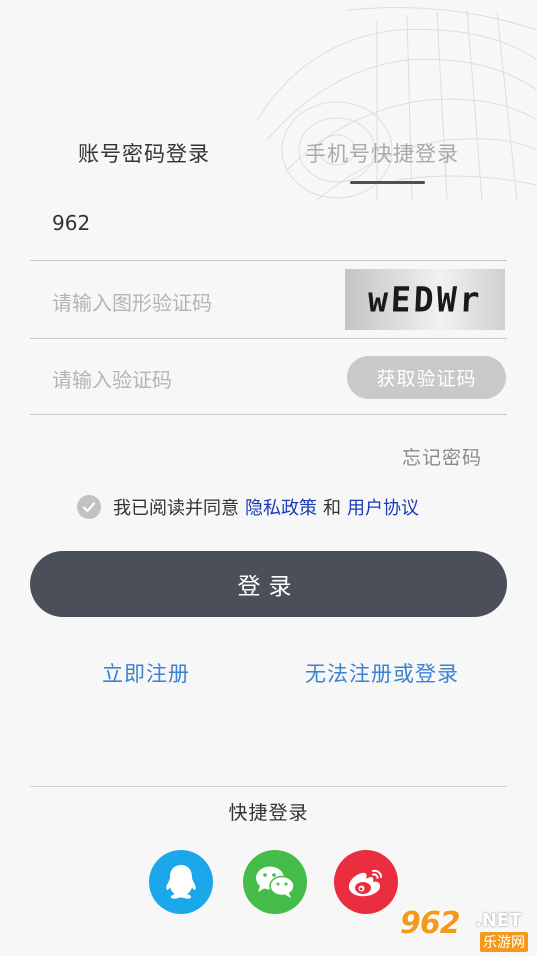  What do you see at coordinates (281, 507) in the screenshot?
I see `privacy-policy-link: 隐私政策` at bounding box center [281, 507].